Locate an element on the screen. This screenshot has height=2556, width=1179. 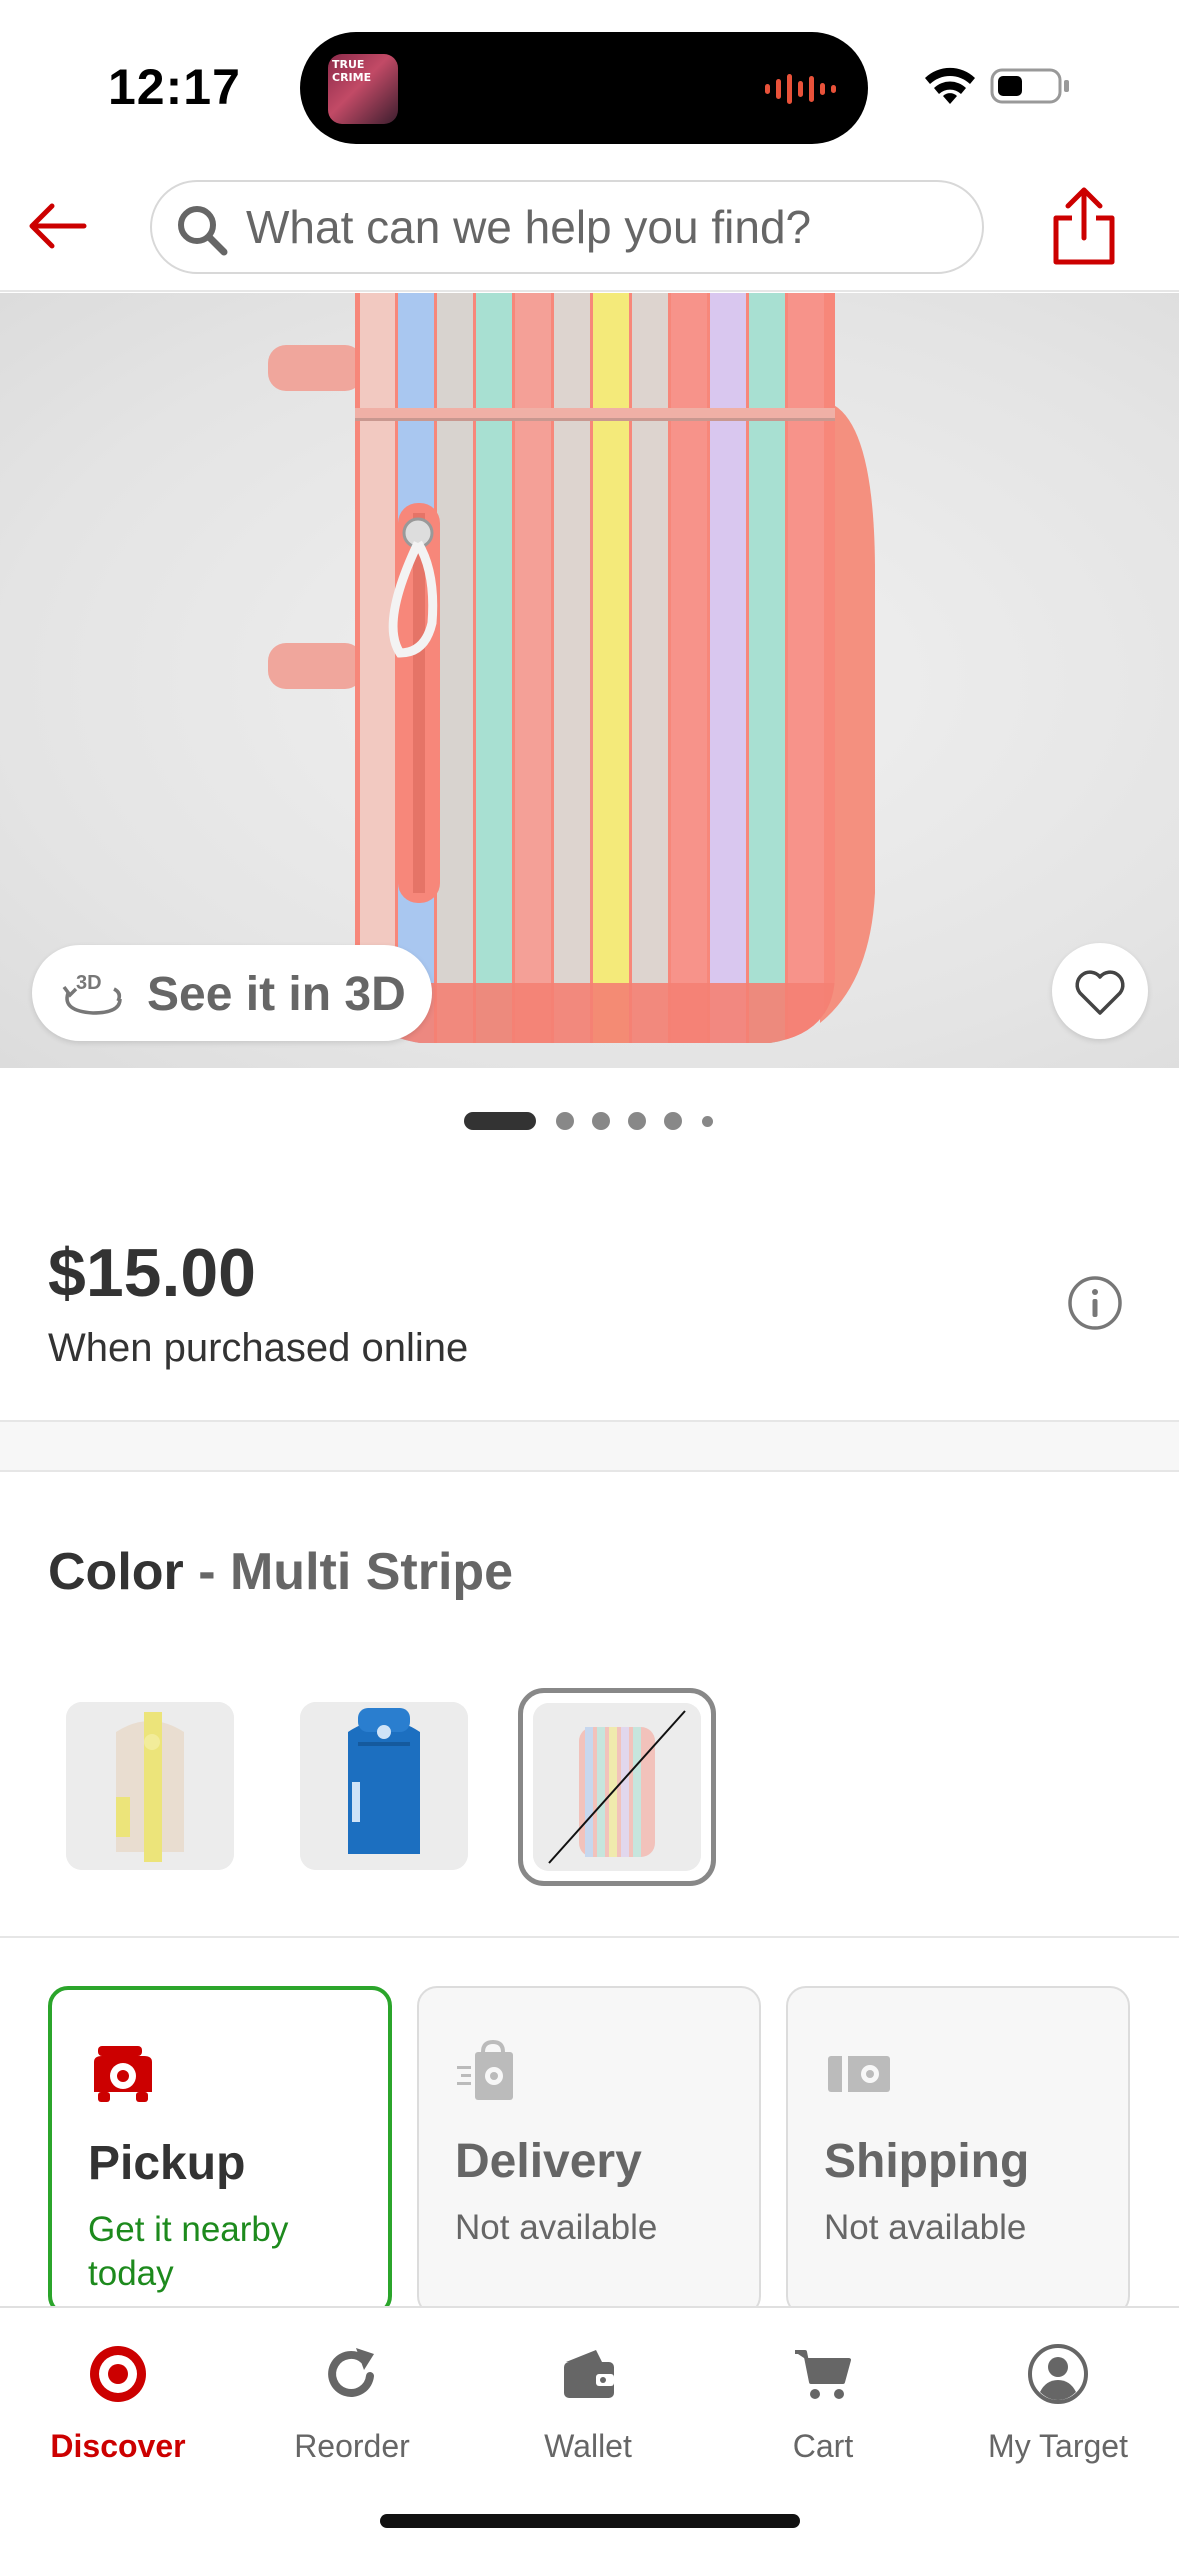
audio-waveform-icon is located at coordinates (800, 89).